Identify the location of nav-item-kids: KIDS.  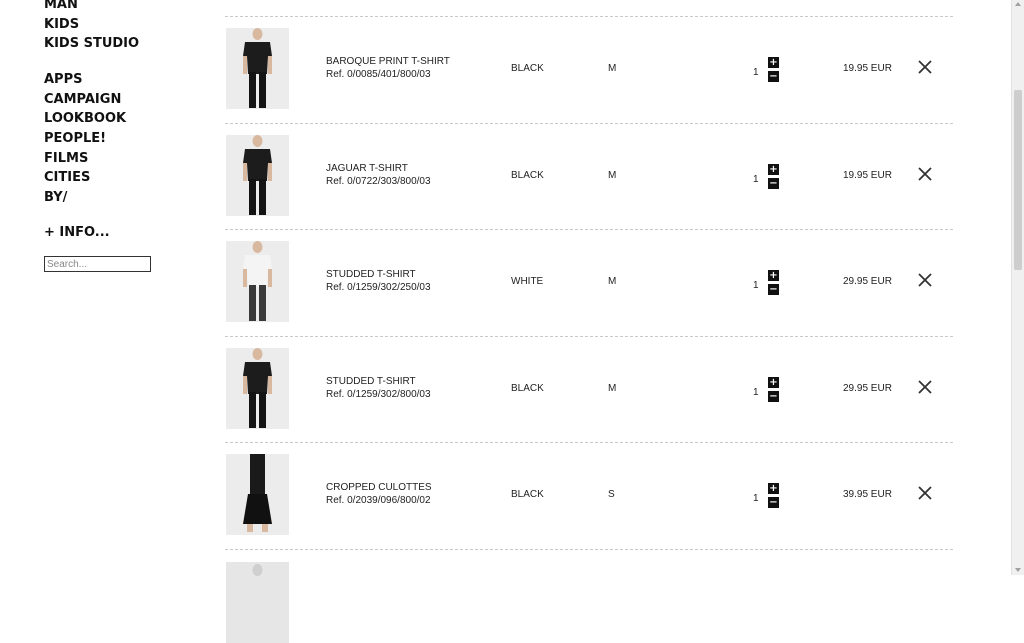
(91, 25).